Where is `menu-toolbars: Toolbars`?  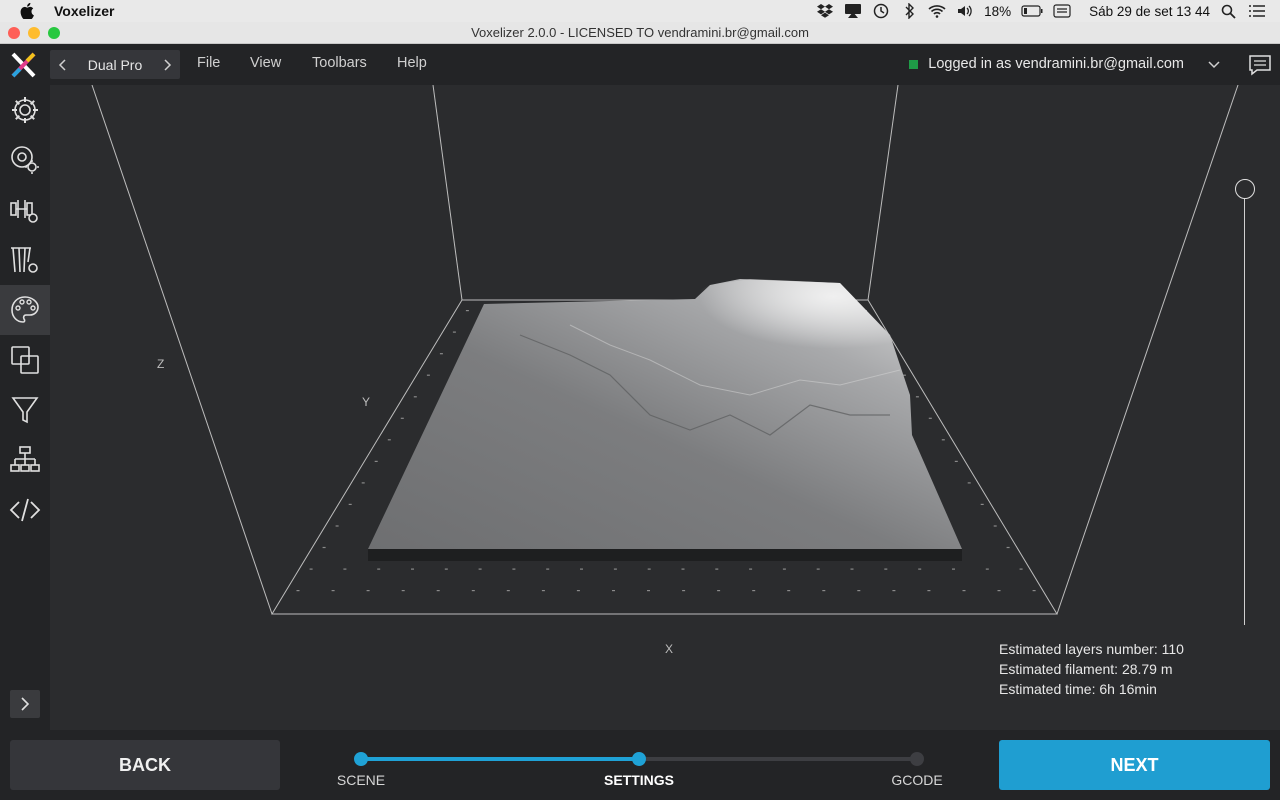 menu-toolbars: Toolbars is located at coordinates (339, 63).